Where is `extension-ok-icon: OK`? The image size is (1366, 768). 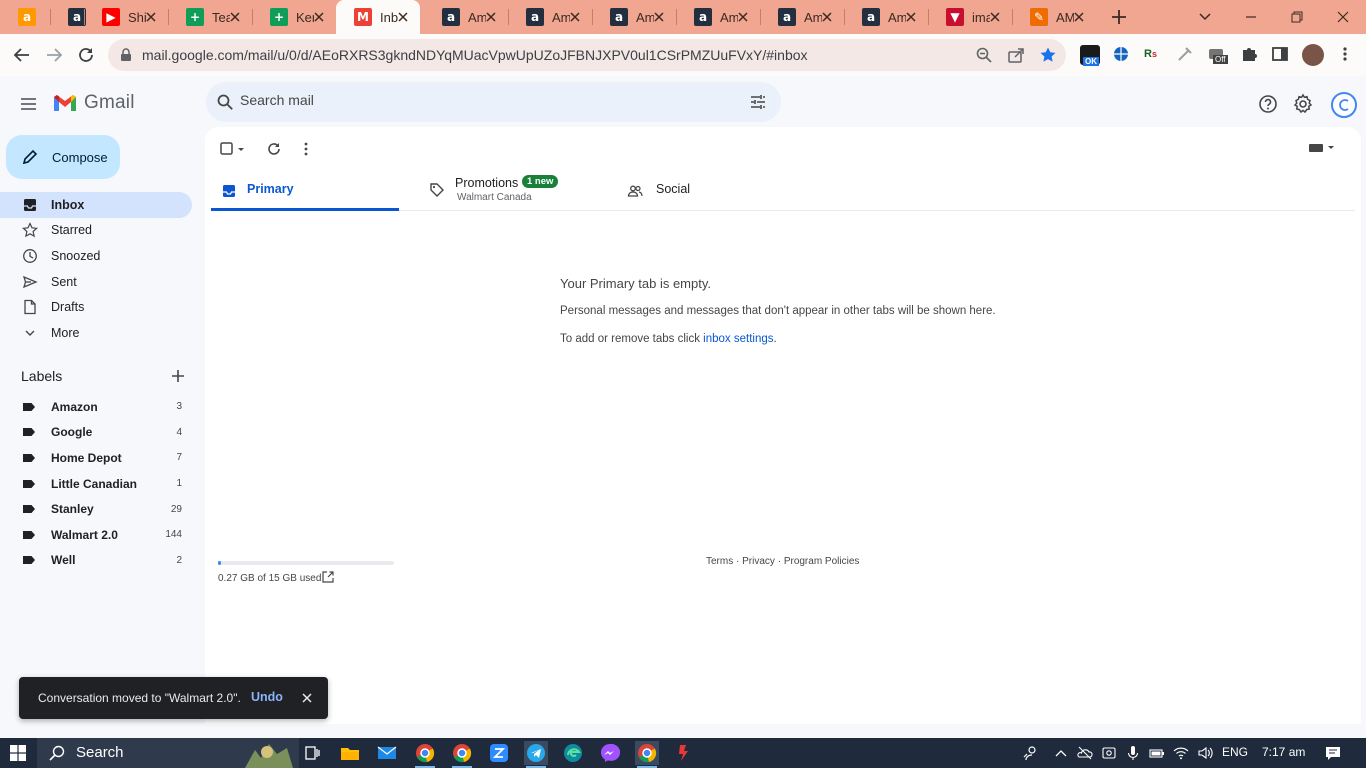
extension-ok-icon: OK is located at coordinates (1090, 55).